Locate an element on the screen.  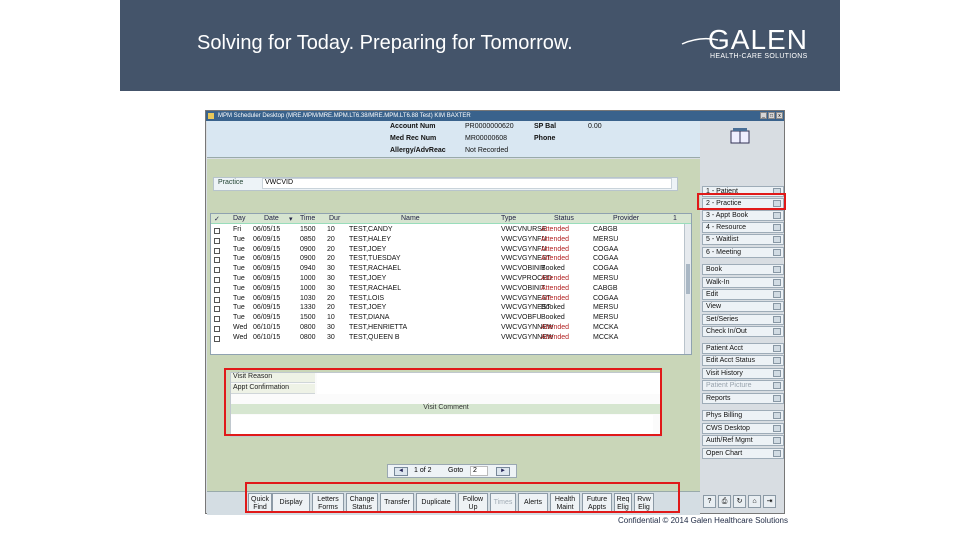
col-type: Type is located at coordinates (508, 218).